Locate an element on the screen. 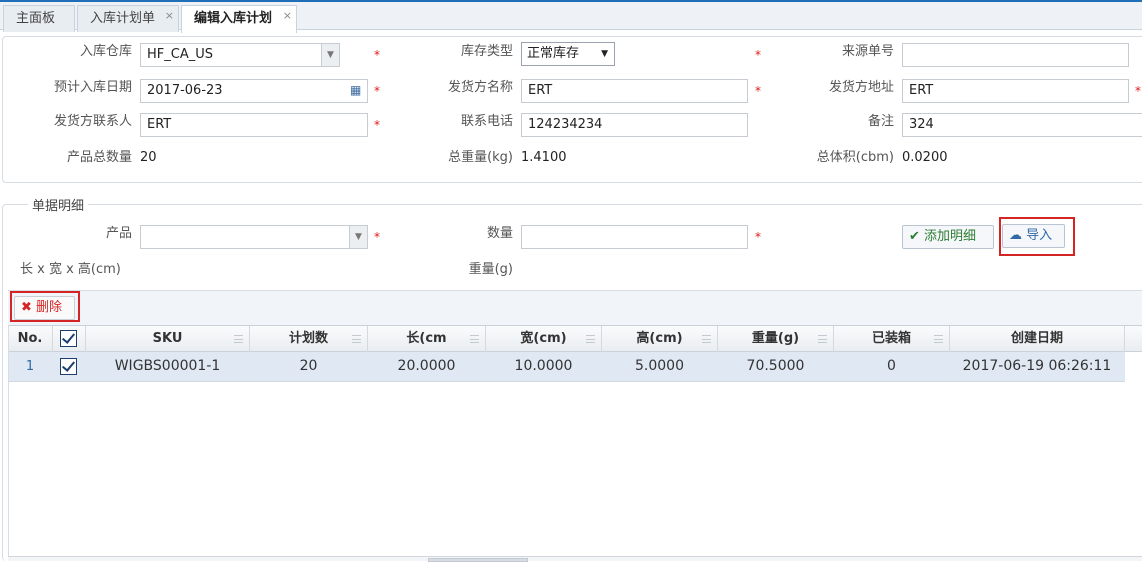  column-header-label: 高(cm) is located at coordinates (659, 338).